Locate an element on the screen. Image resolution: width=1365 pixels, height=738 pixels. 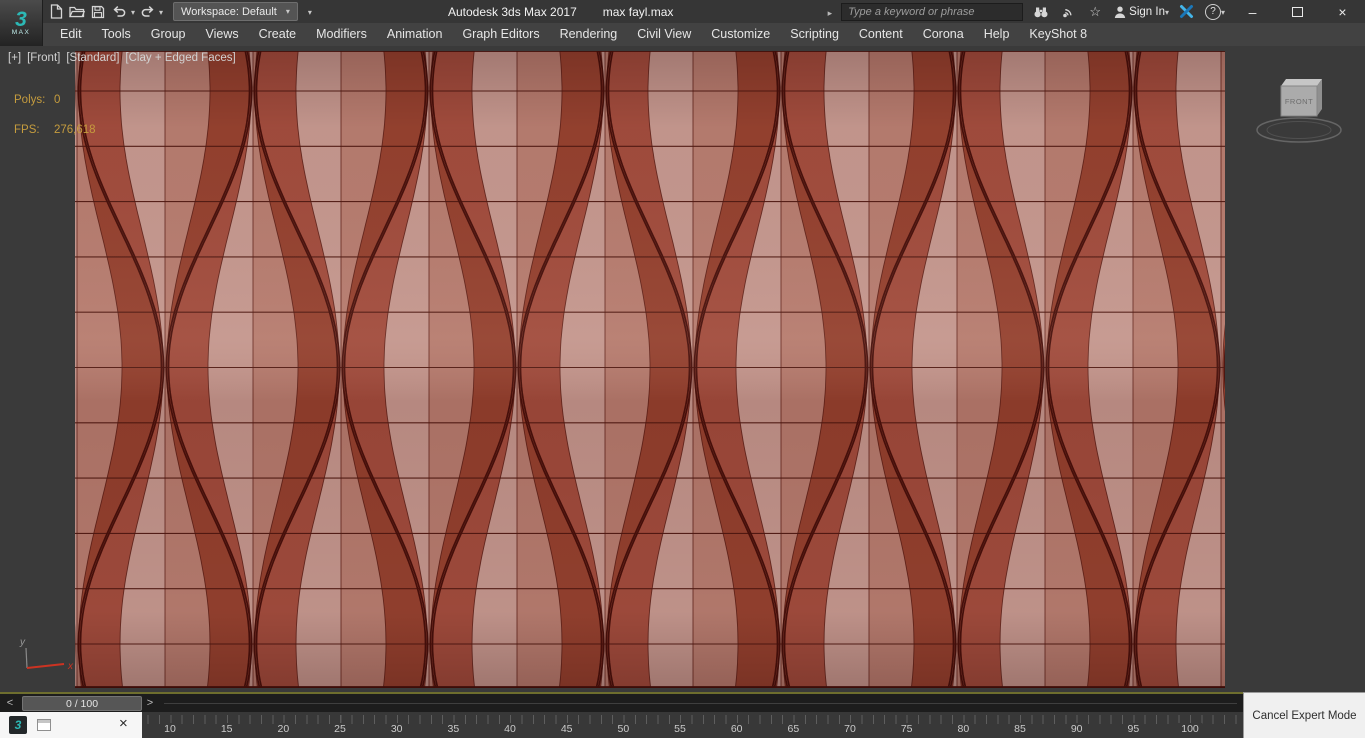
save-file-button is located at coordinates (98, 12).